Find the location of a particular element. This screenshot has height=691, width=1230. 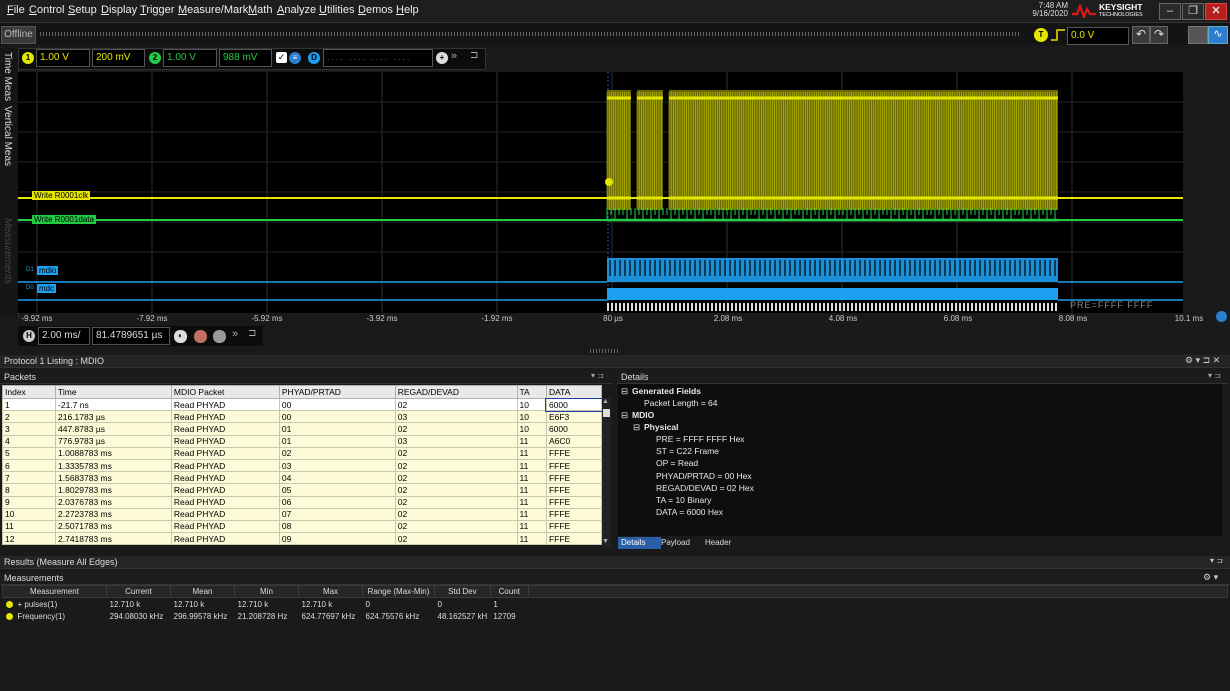

menu-trigger: Trigger is located at coordinates (157, 10).